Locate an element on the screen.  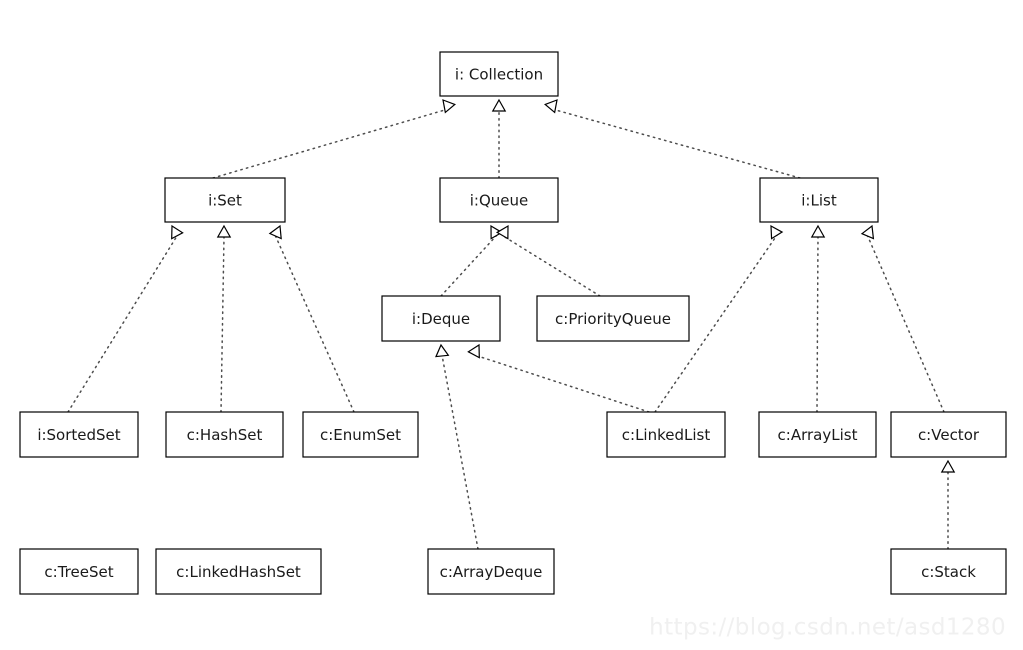
node-deque: i:Deque is located at coordinates (441, 318).